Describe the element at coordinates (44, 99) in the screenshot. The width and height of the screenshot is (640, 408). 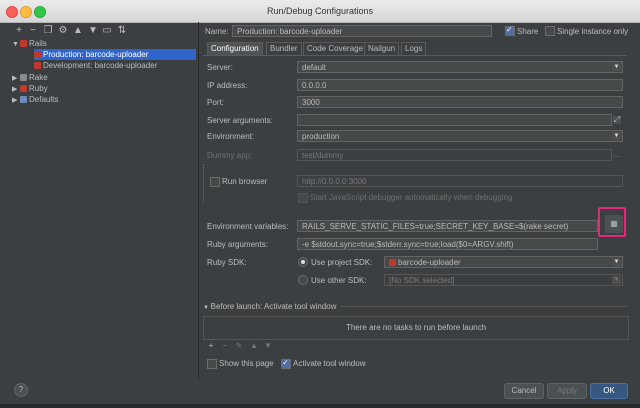
I see `tree-item-label: Defaults` at that location.